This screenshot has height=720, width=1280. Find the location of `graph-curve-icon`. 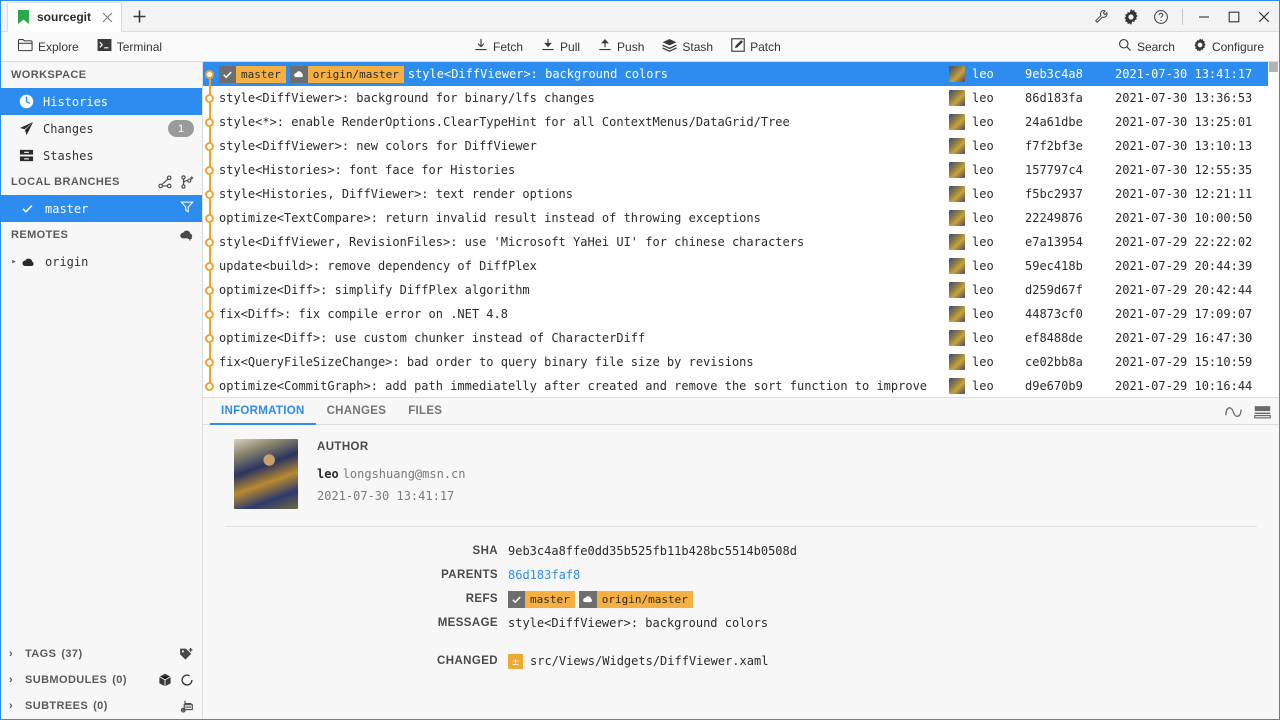

graph-curve-icon is located at coordinates (1233, 412).